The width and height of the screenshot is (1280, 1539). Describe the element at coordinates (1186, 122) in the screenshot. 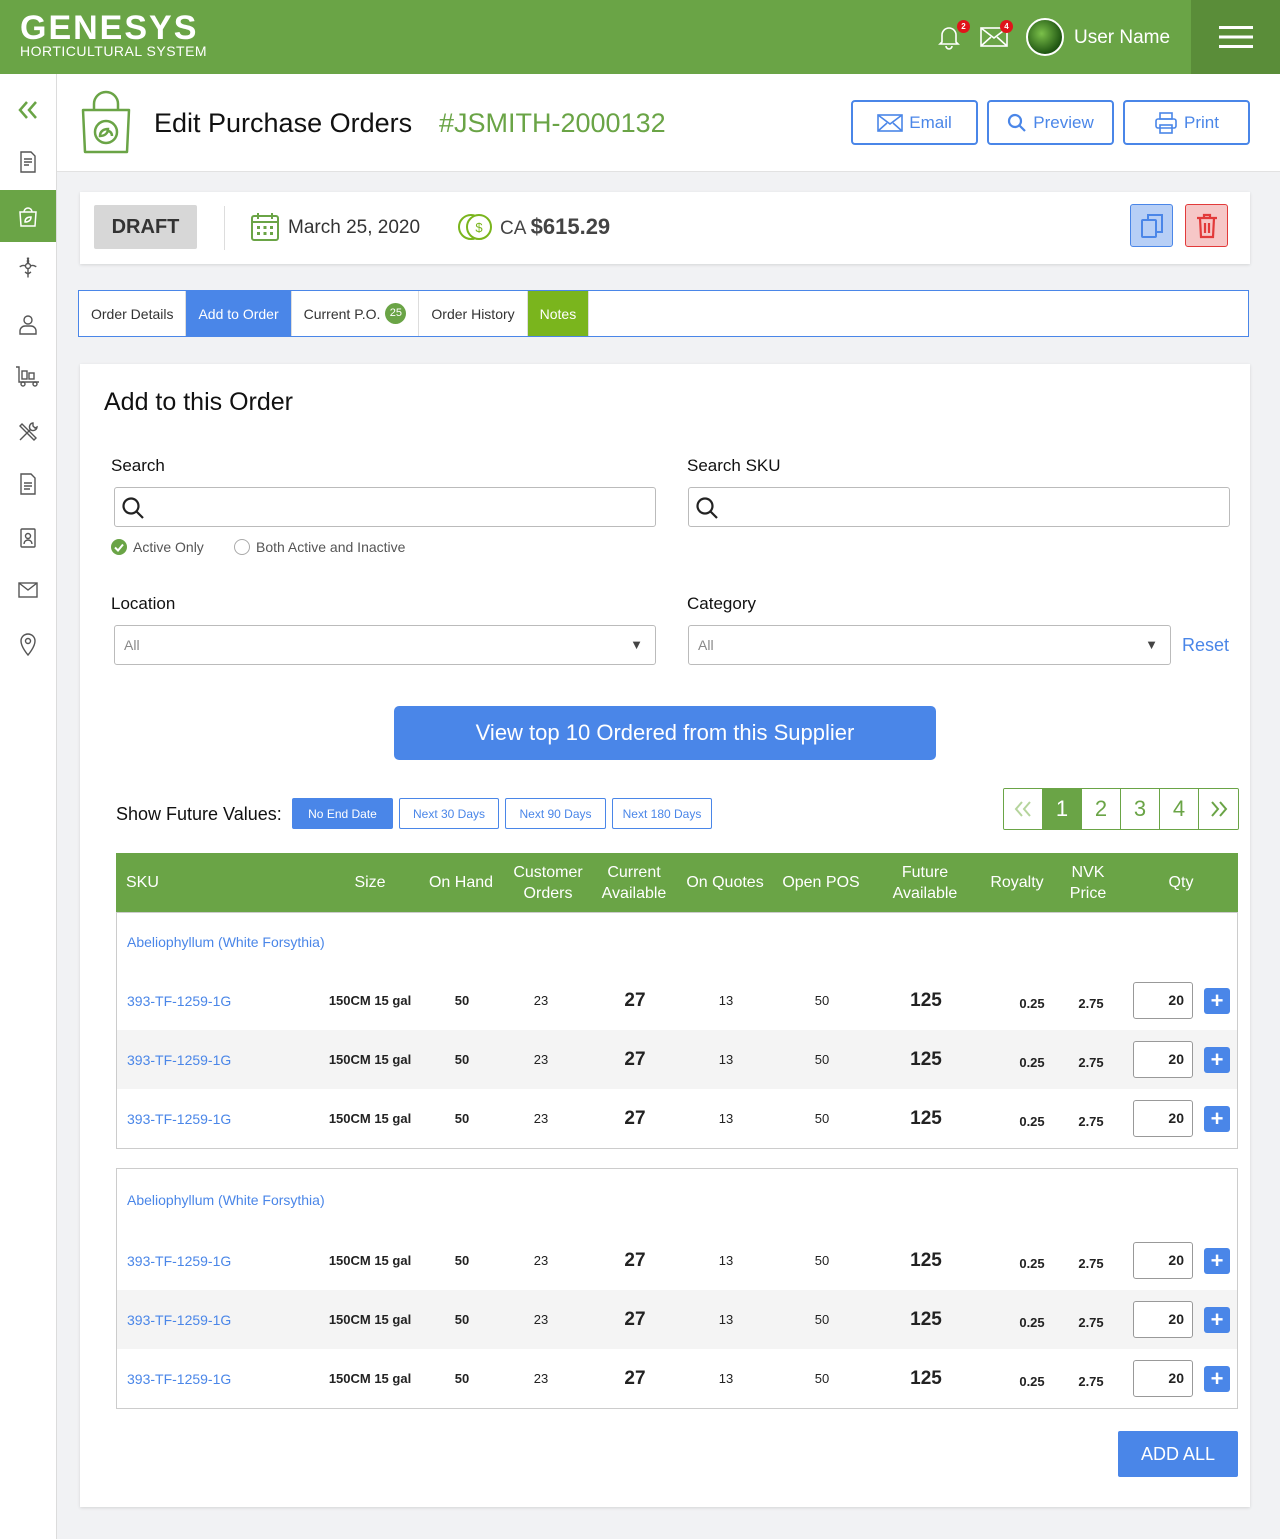

I see `print-button: Print` at that location.